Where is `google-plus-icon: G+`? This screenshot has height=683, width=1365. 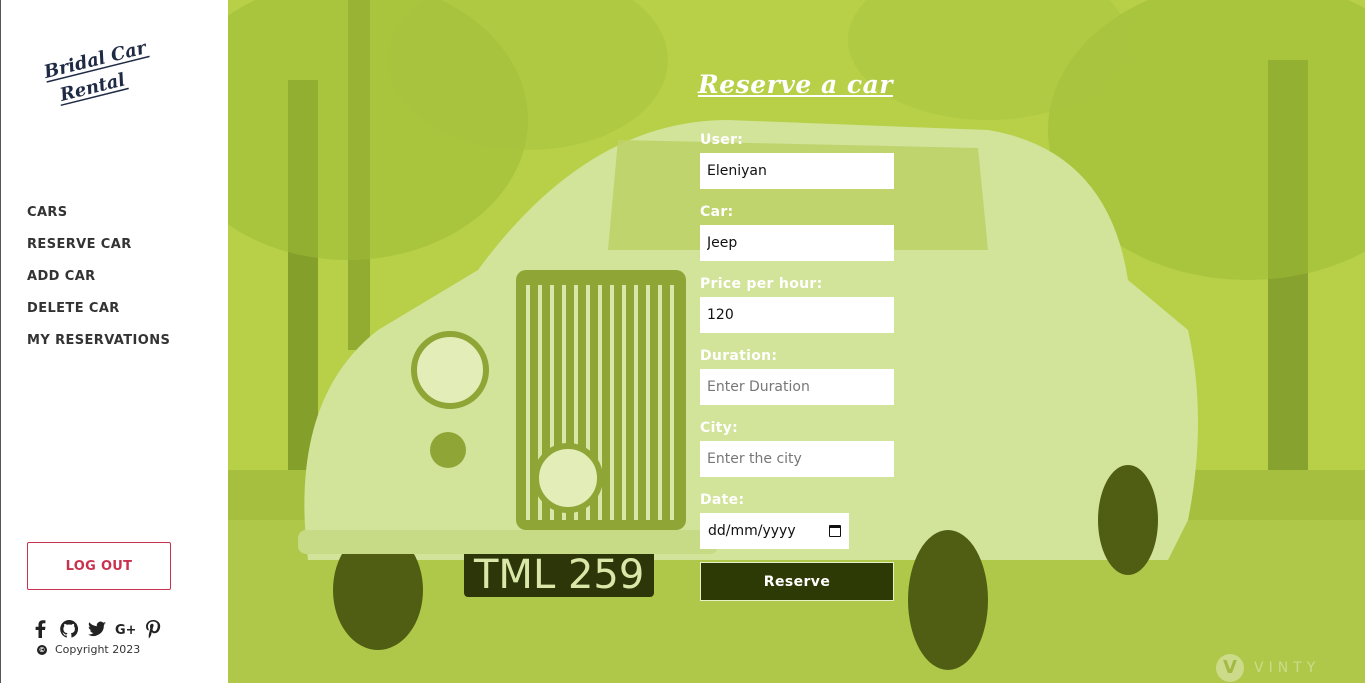 google-plus-icon: G+ is located at coordinates (126, 629).